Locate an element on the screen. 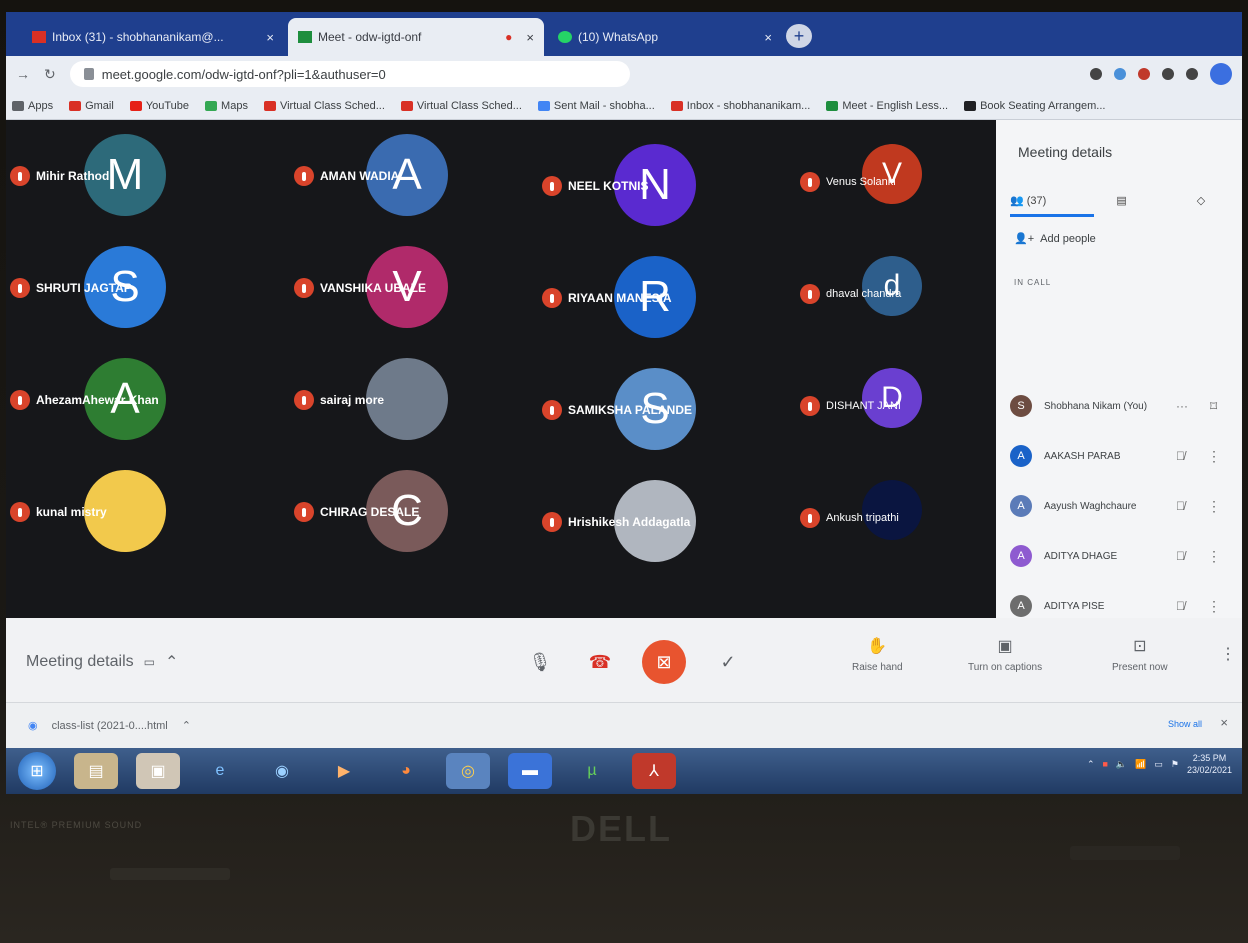 Image resolution: width=1248 pixels, height=943 pixels. clock: 2:35 PM 23/02/2021 is located at coordinates (1209, 764).